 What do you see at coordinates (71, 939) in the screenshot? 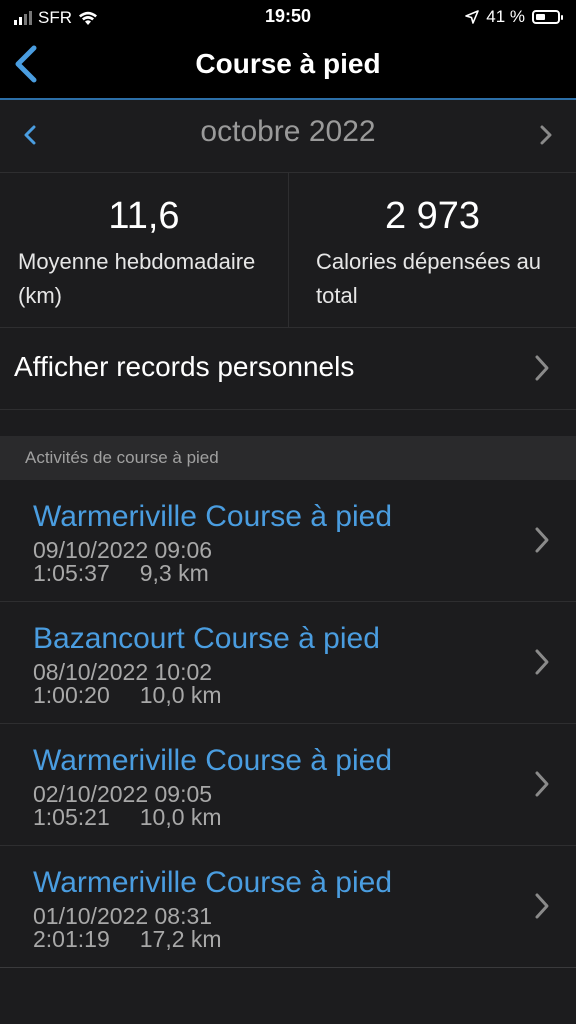
I see `activity-duration: 2:01:19` at bounding box center [71, 939].